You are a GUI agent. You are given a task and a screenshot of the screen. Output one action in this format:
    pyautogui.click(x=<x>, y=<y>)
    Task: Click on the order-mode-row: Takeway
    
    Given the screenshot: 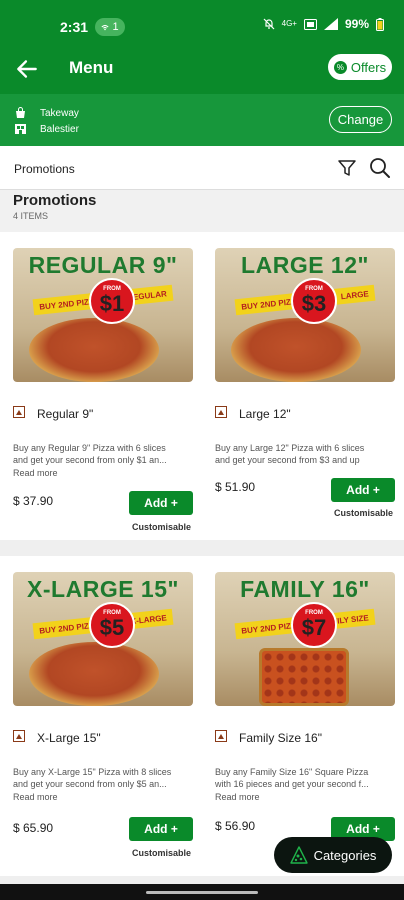 What is the action you would take?
    pyautogui.click(x=46, y=113)
    